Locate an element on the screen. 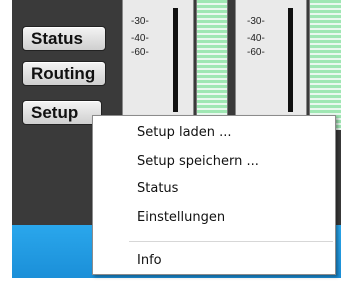  status-button: Status is located at coordinates (64, 38).